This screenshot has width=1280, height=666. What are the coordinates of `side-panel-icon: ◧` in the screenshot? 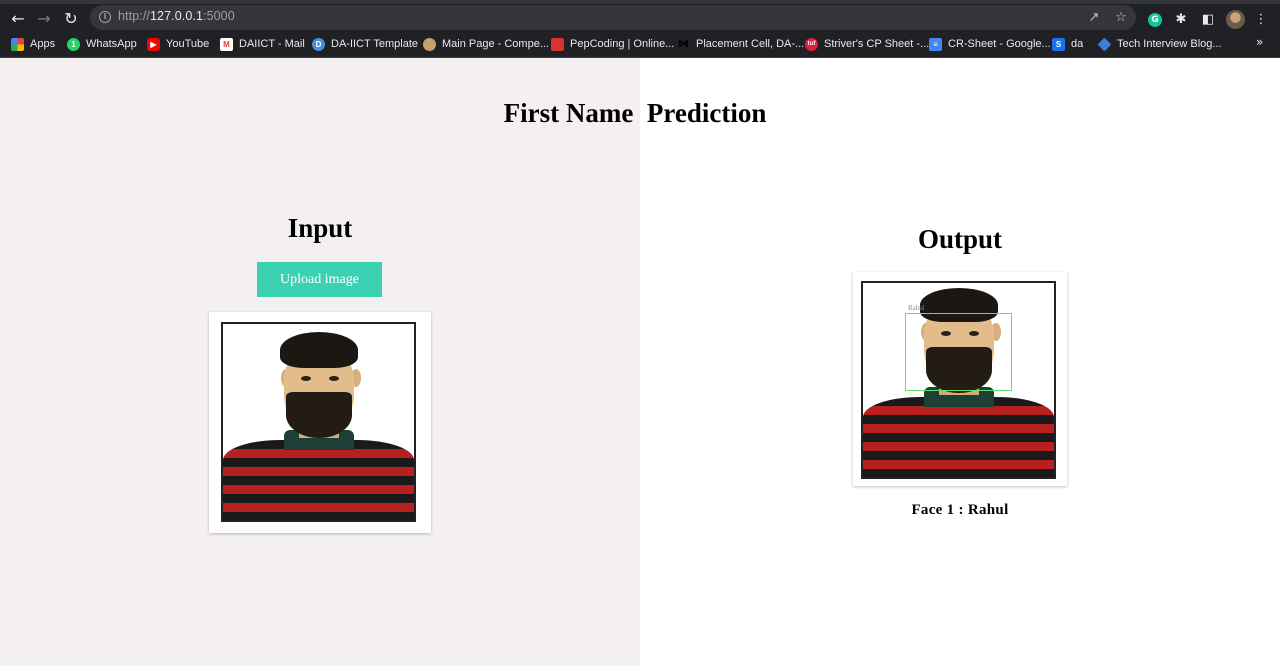 It's located at (1208, 20).